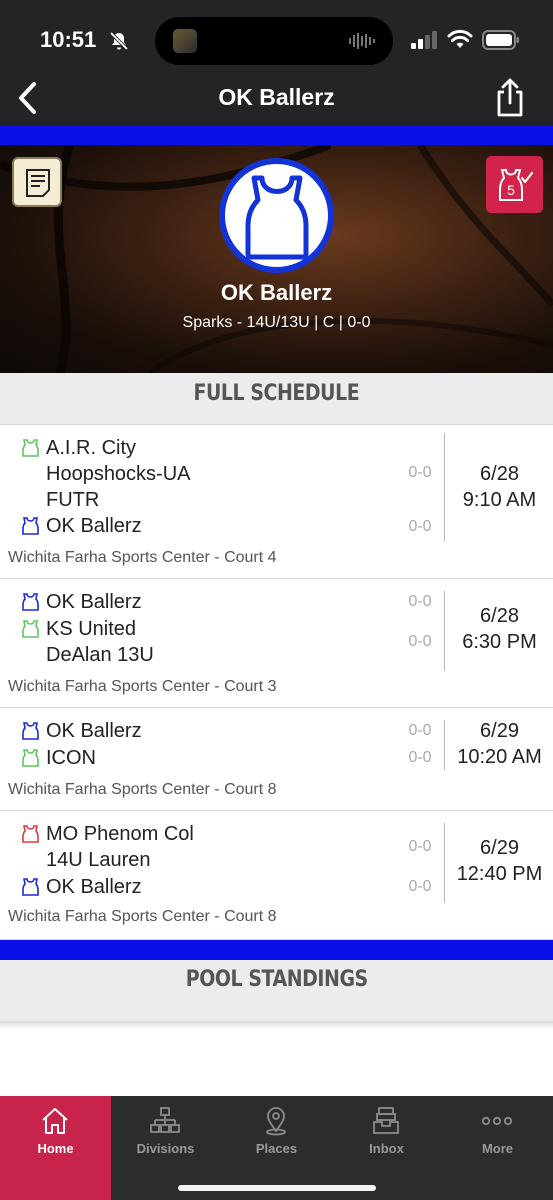  What do you see at coordinates (499, 629) in the screenshot?
I see `game-2-datetime: 6/28 6:30 PM` at bounding box center [499, 629].